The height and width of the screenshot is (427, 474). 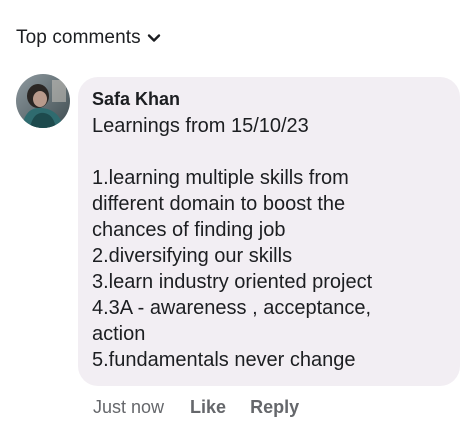 What do you see at coordinates (43, 101) in the screenshot?
I see `avatar` at bounding box center [43, 101].